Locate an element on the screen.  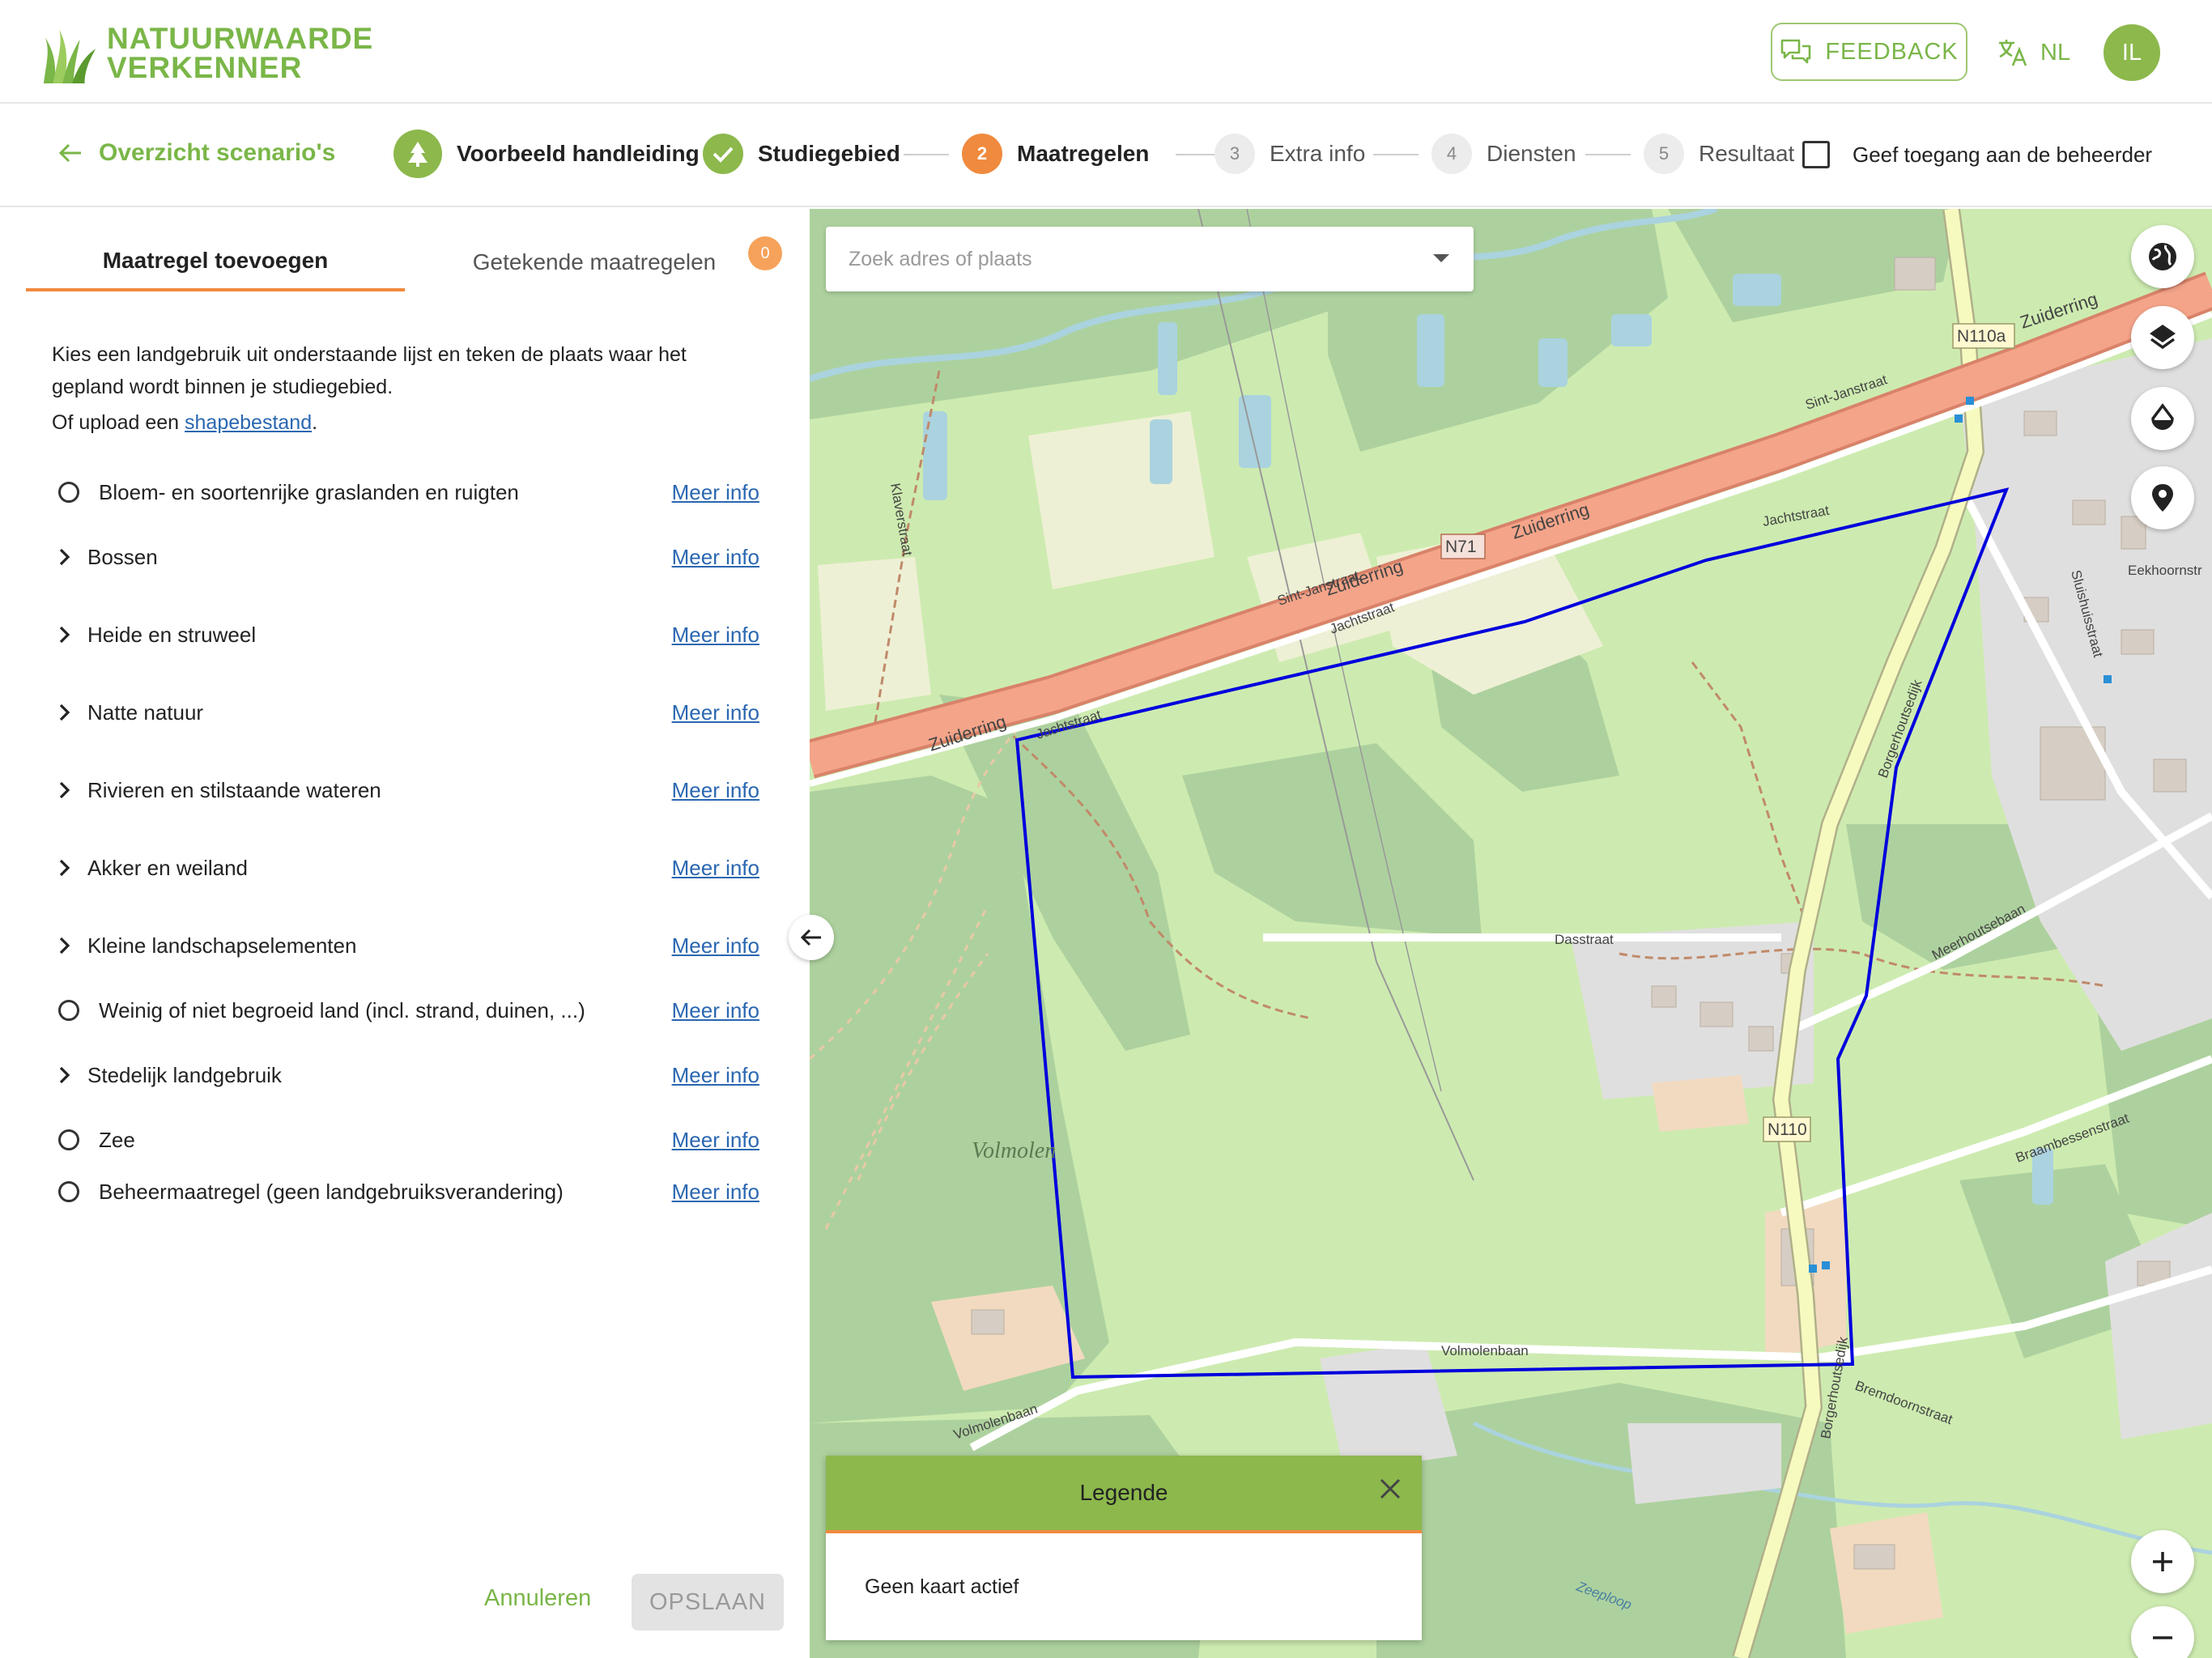
upload-prefix: Of upload een is located at coordinates (119, 422).